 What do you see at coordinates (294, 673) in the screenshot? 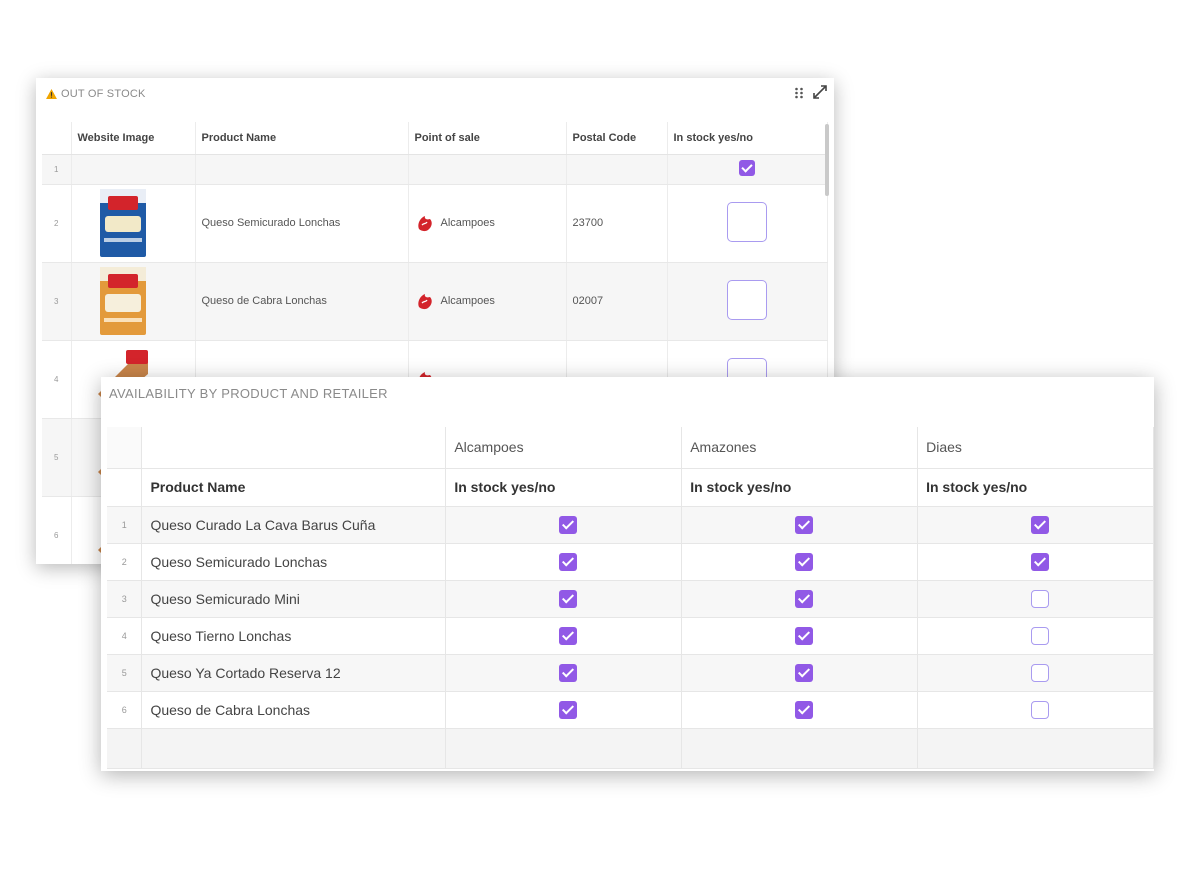
I see `product-name-cell: Queso Ya Cortado Reserva 12` at bounding box center [294, 673].